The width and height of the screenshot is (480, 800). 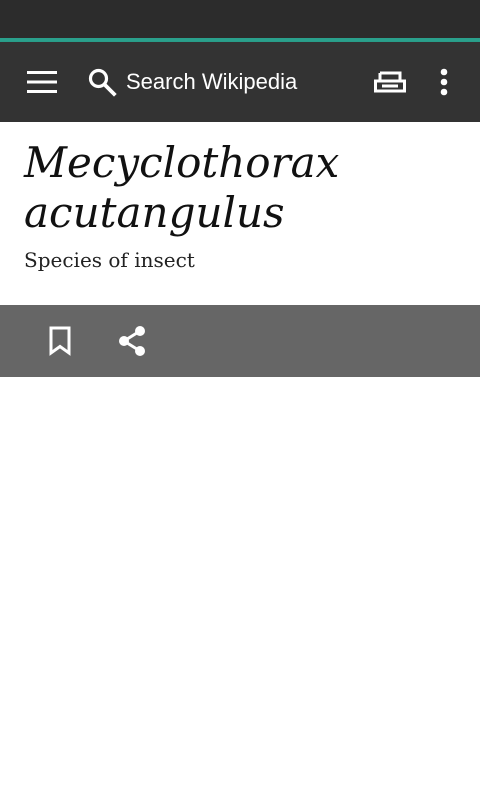 I want to click on reading-lists-icon, so click(x=390, y=82).